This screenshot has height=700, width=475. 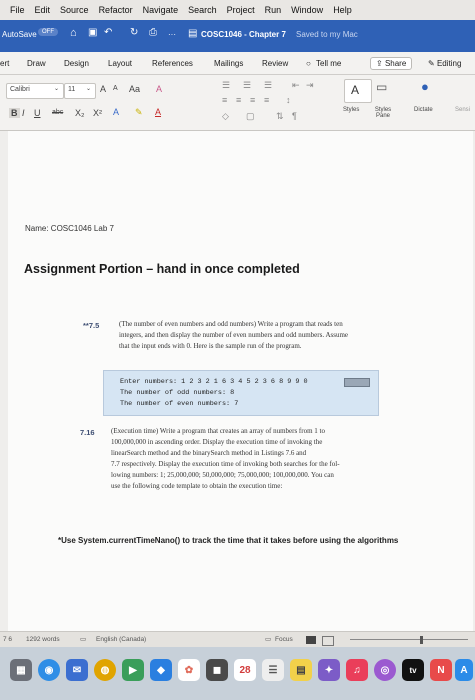 What do you see at coordinates (161, 670) in the screenshot?
I see `messages-icon: ◆` at bounding box center [161, 670].